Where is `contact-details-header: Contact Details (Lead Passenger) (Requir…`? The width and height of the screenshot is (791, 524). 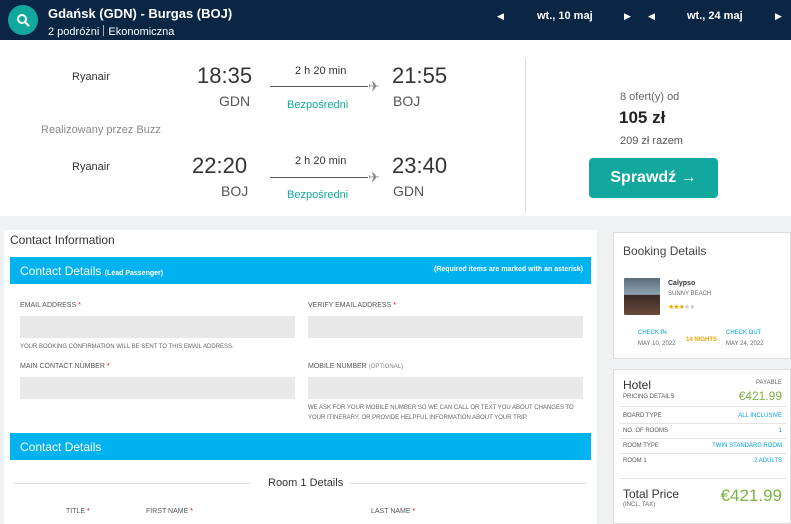 contact-details-header: Contact Details (Lead Passenger) (Requir… is located at coordinates (300, 270).